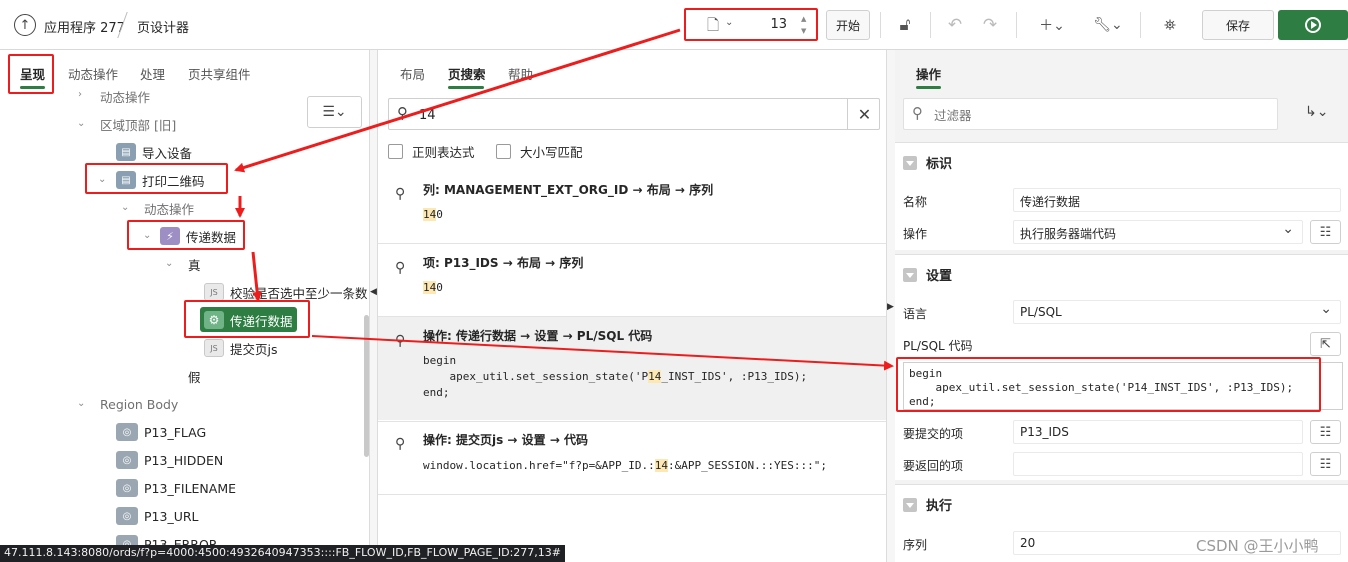 The width and height of the screenshot is (1348, 562). Describe the element at coordinates (32, 73) in the screenshot. I see `tab-rendering: 呈现` at that location.